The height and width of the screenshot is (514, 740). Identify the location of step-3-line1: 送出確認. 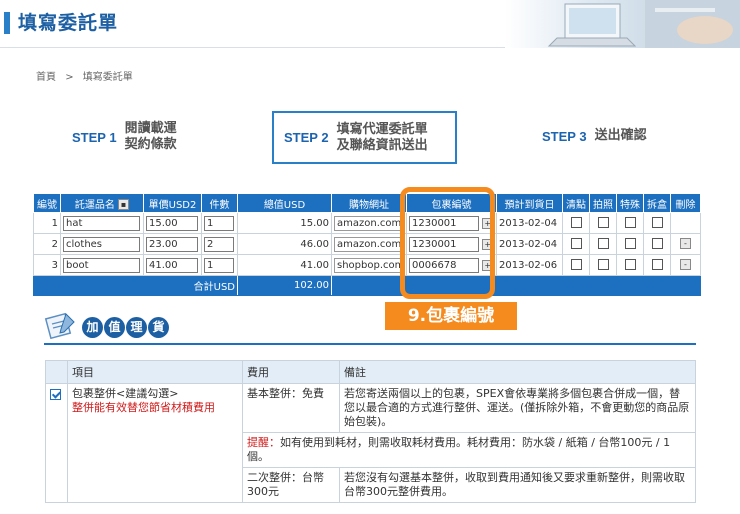
(620, 135).